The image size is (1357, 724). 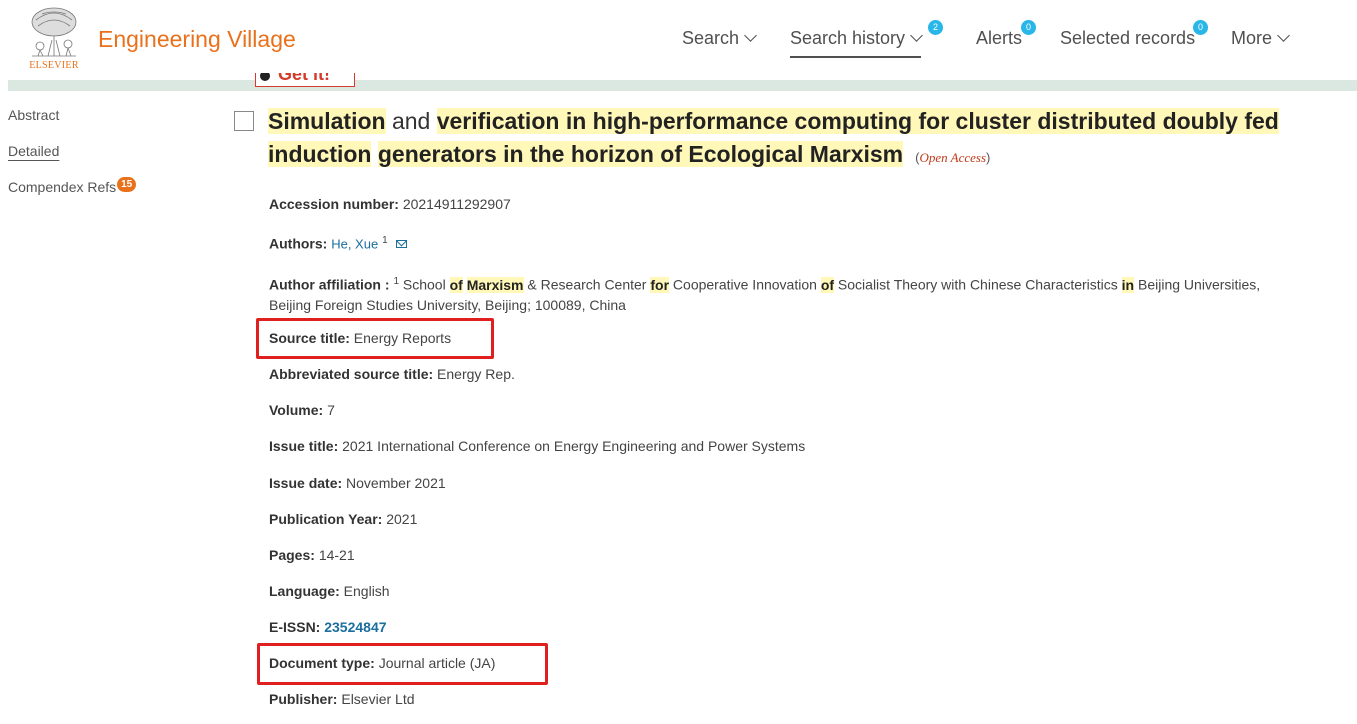 What do you see at coordinates (33, 115) in the screenshot?
I see `sidebar-item-abstract: Abstract` at bounding box center [33, 115].